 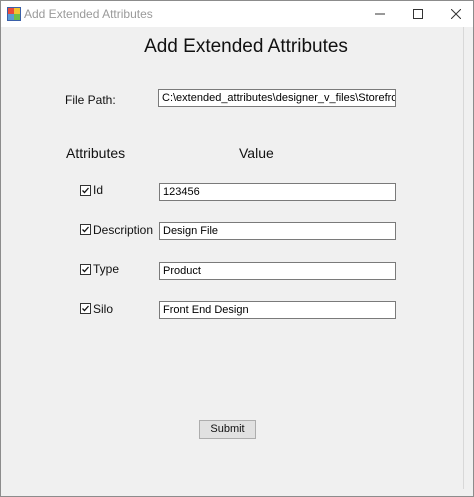 What do you see at coordinates (463, 258) in the screenshot?
I see `window-divider` at bounding box center [463, 258].